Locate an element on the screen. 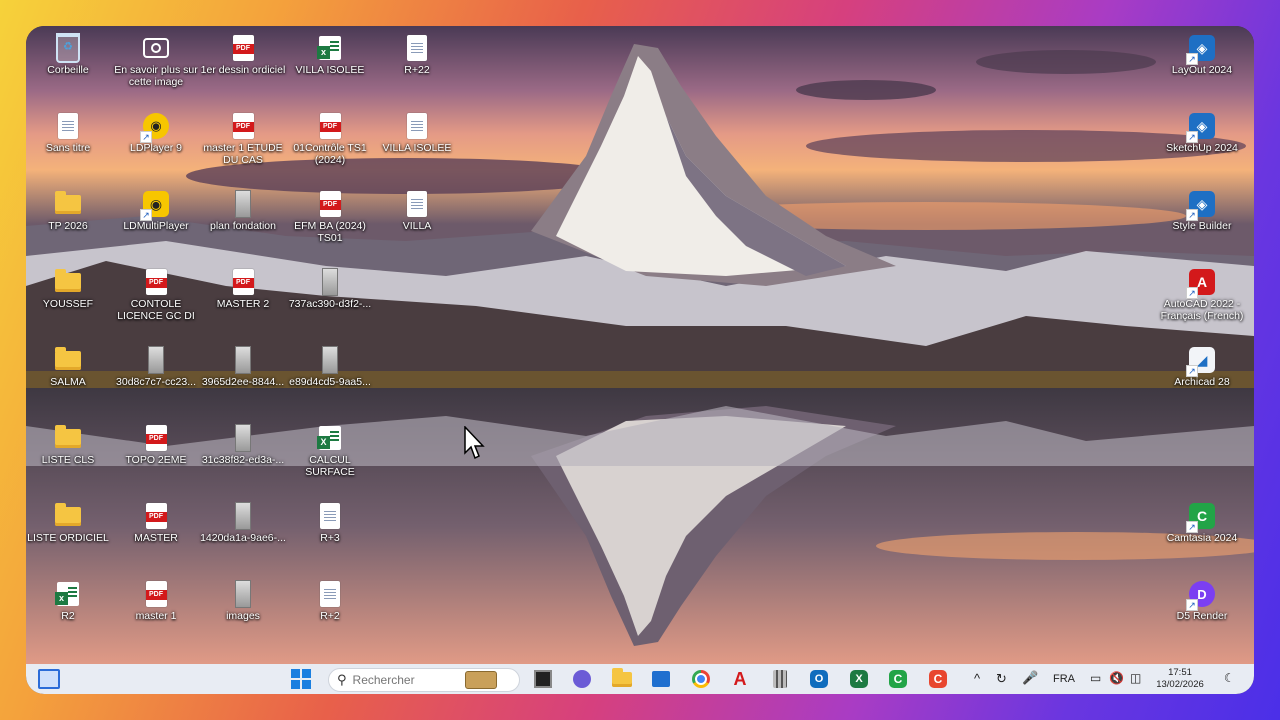 The height and width of the screenshot is (720, 1280). calculator-icon is located at coordinates (780, 679).